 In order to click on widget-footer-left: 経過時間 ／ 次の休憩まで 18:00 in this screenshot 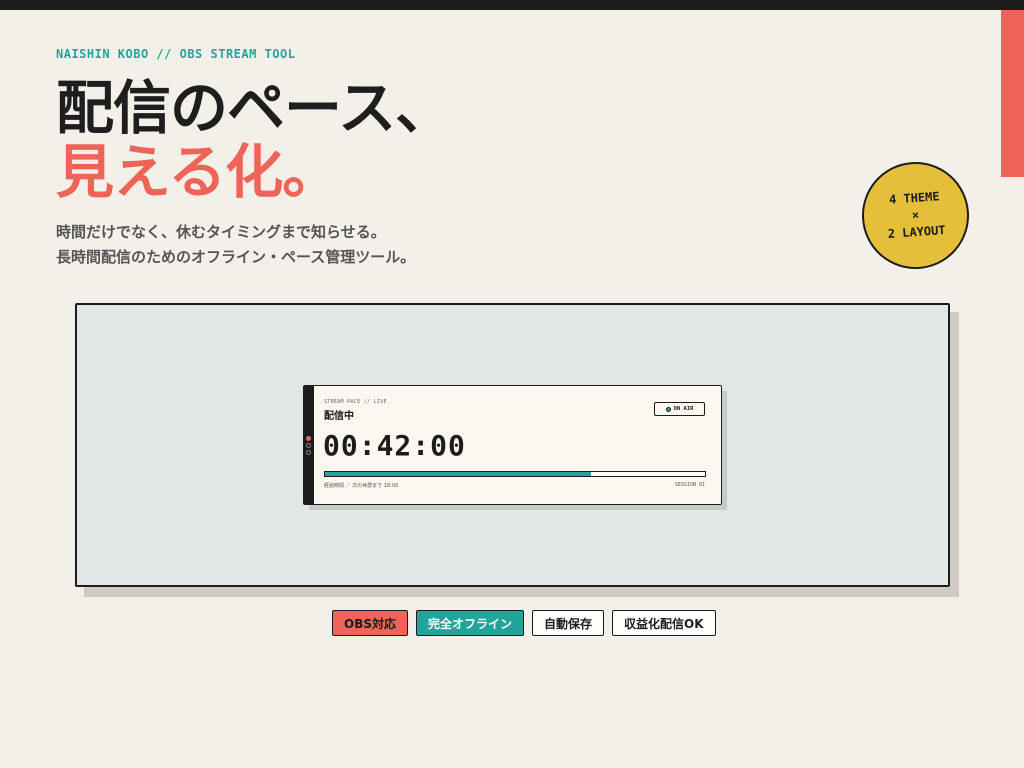, I will do `click(361, 486)`.